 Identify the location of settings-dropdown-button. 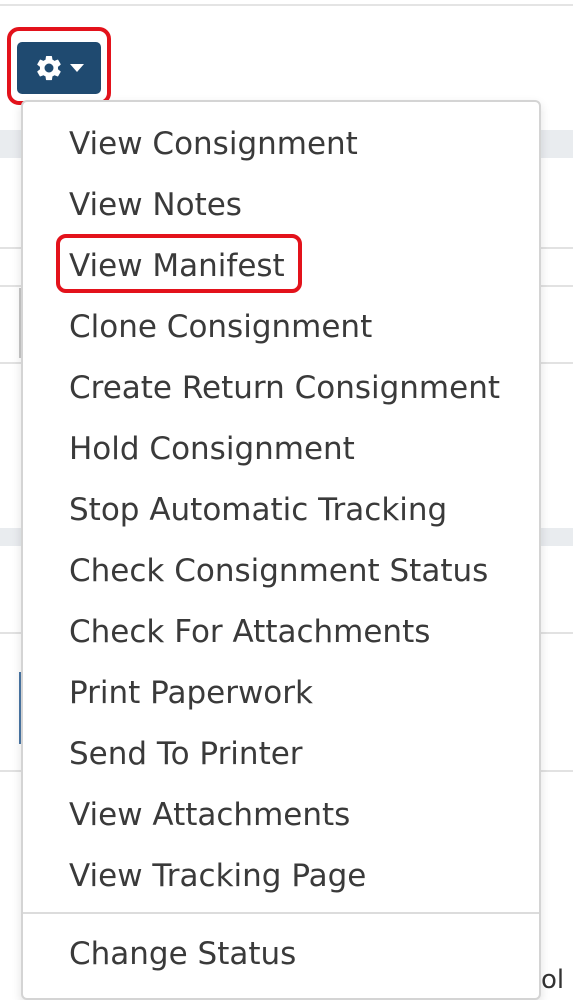
(59, 68).